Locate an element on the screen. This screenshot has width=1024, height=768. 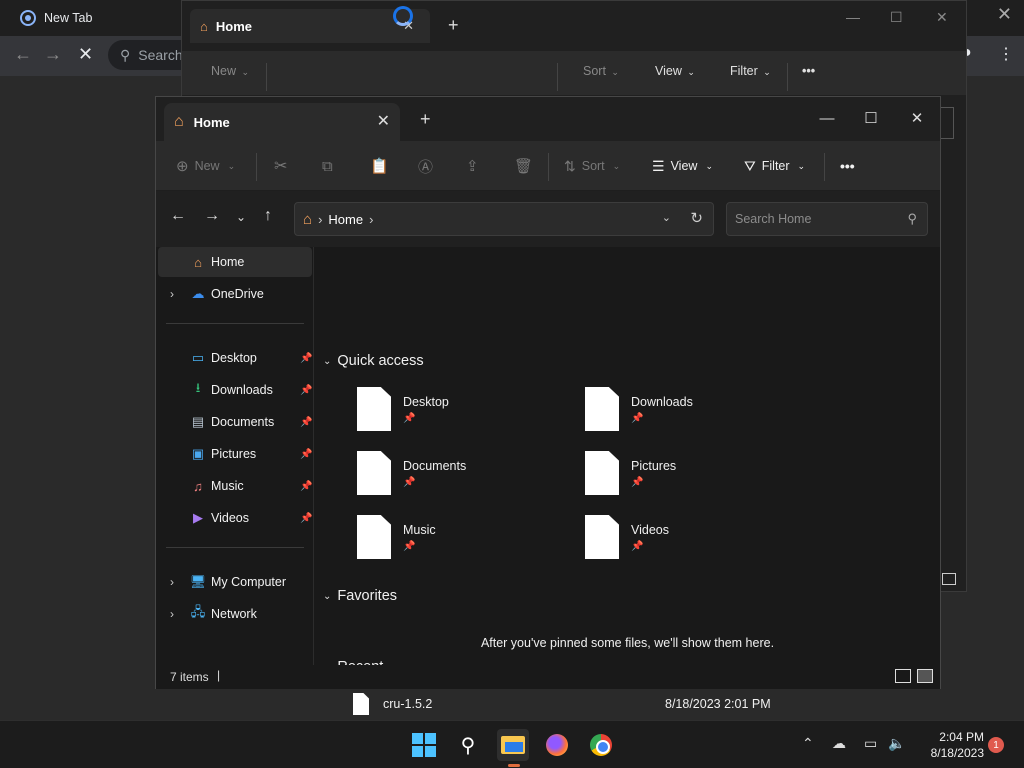
browser-close-icon: ✕ is located at coordinates (1004, 14).